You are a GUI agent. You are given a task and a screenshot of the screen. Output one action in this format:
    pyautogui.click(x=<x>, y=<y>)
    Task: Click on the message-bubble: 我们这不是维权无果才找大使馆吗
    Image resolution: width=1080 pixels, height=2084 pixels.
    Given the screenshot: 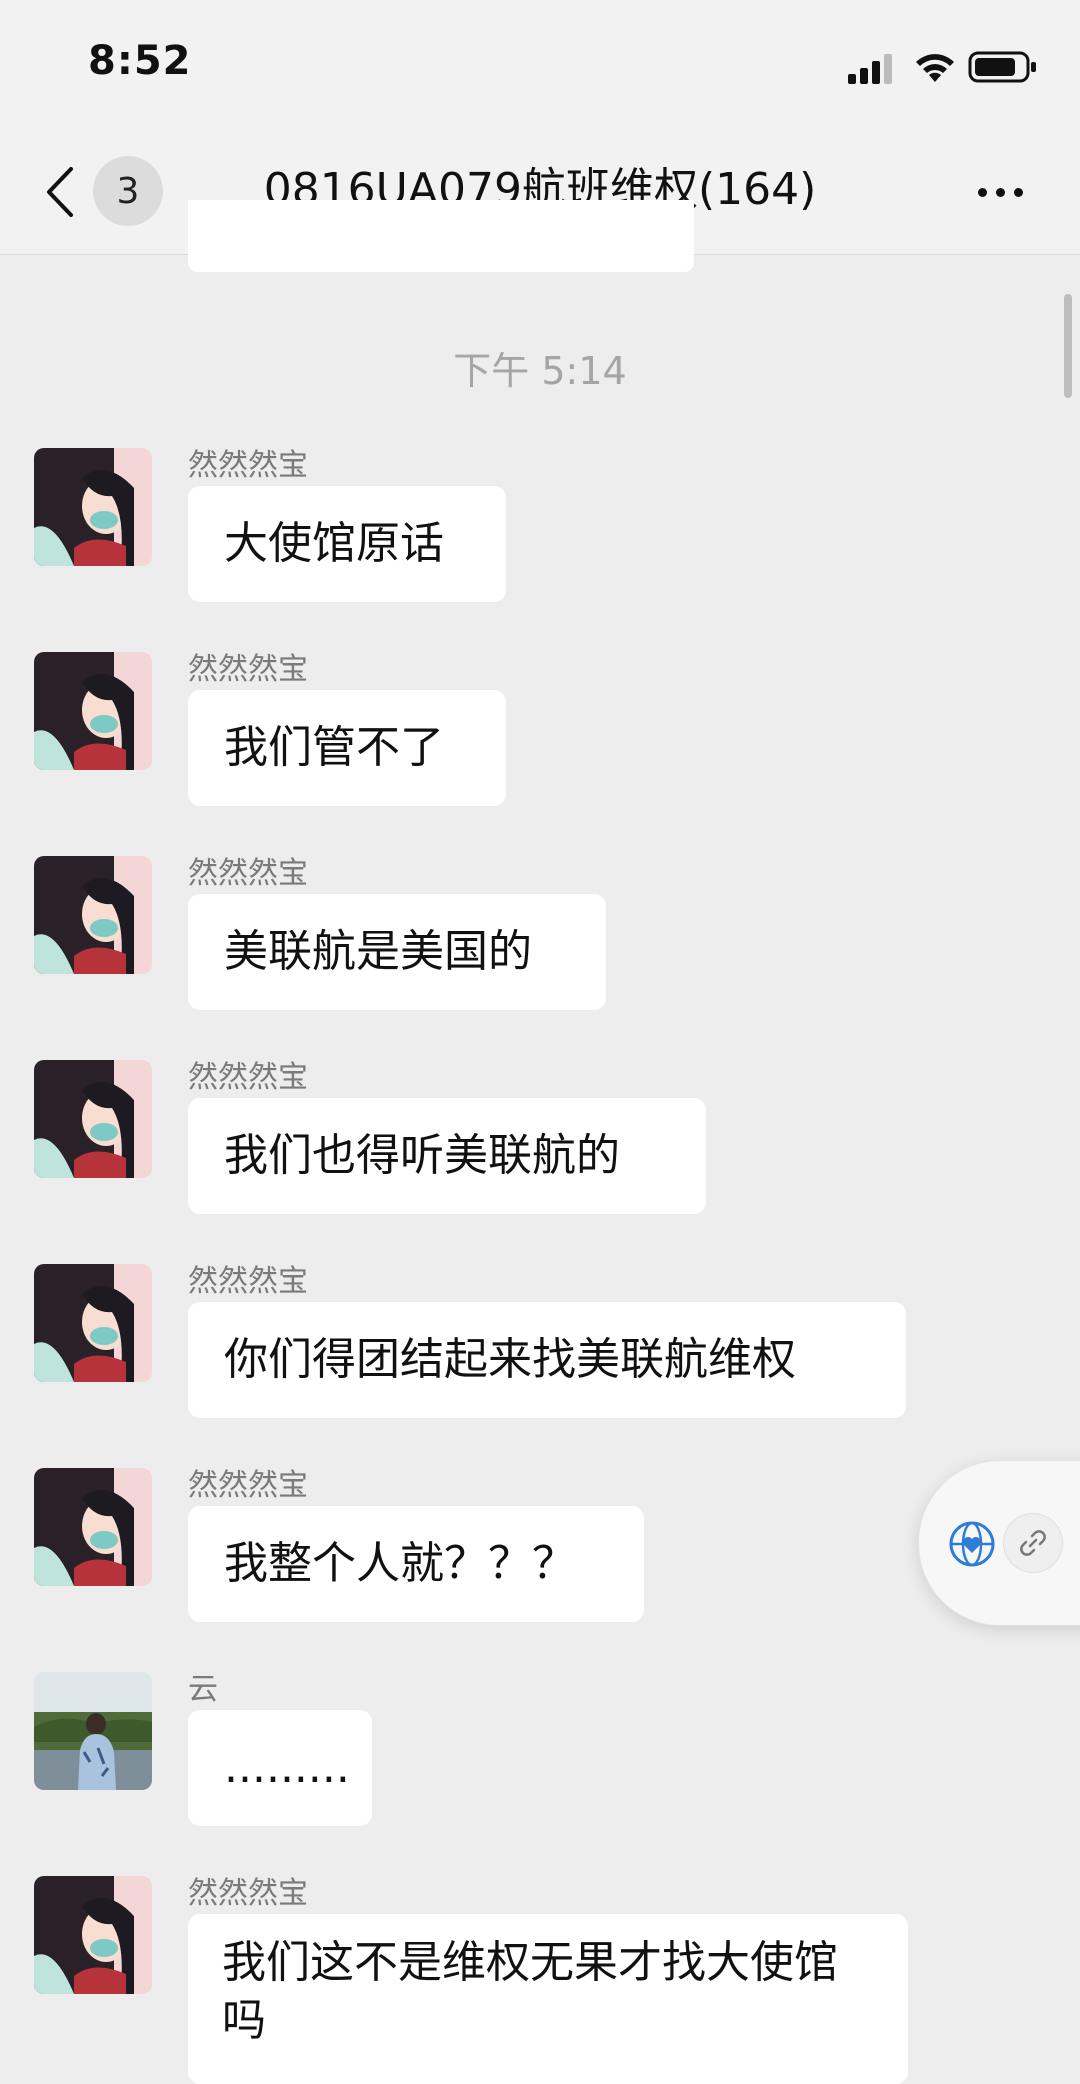 What is the action you would take?
    pyautogui.click(x=548, y=1999)
    